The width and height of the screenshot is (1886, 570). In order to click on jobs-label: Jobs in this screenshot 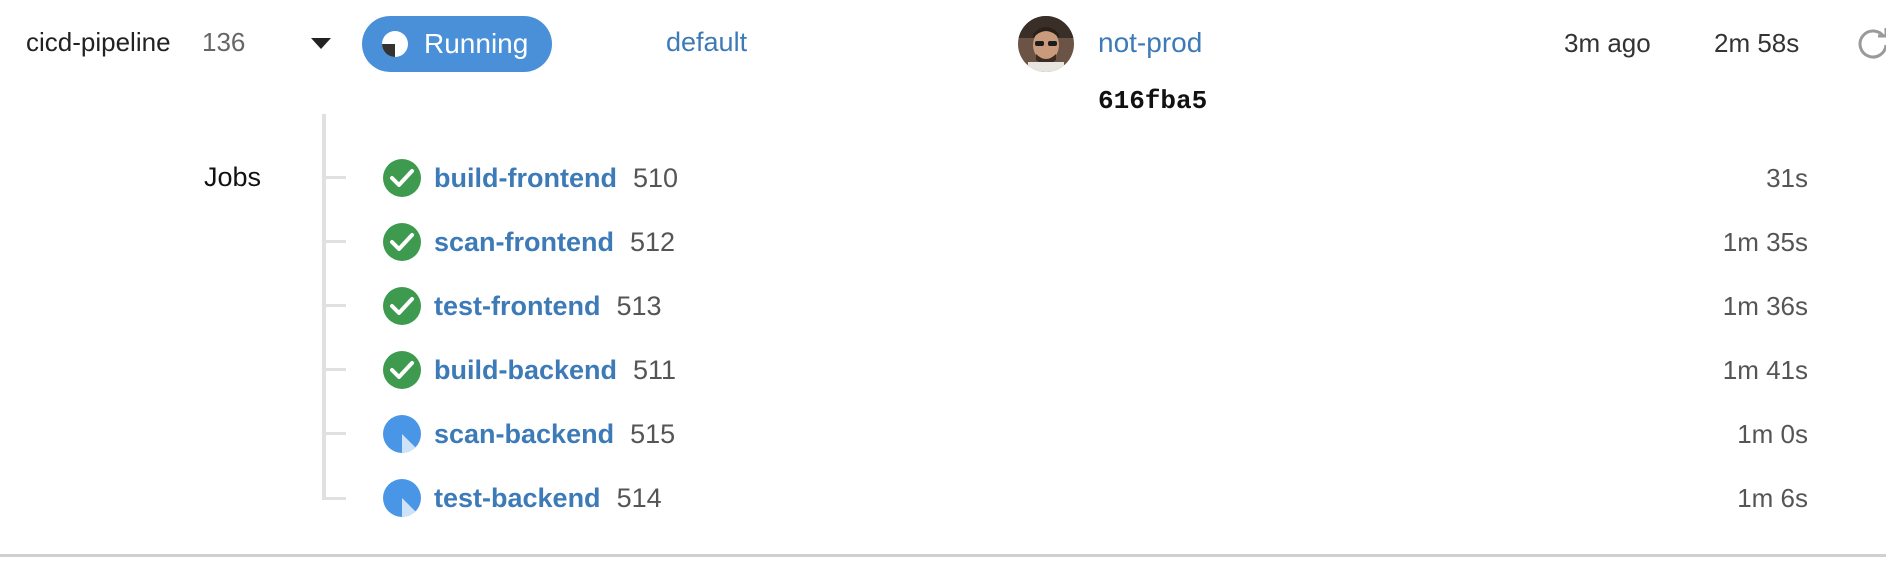, I will do `click(233, 177)`.